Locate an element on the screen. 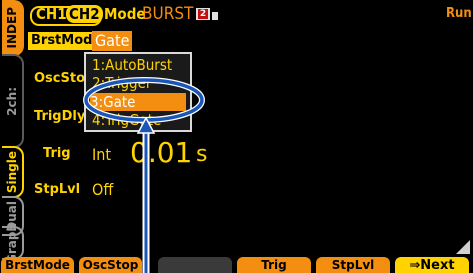  highlight-ellipse is located at coordinates (144, 100).